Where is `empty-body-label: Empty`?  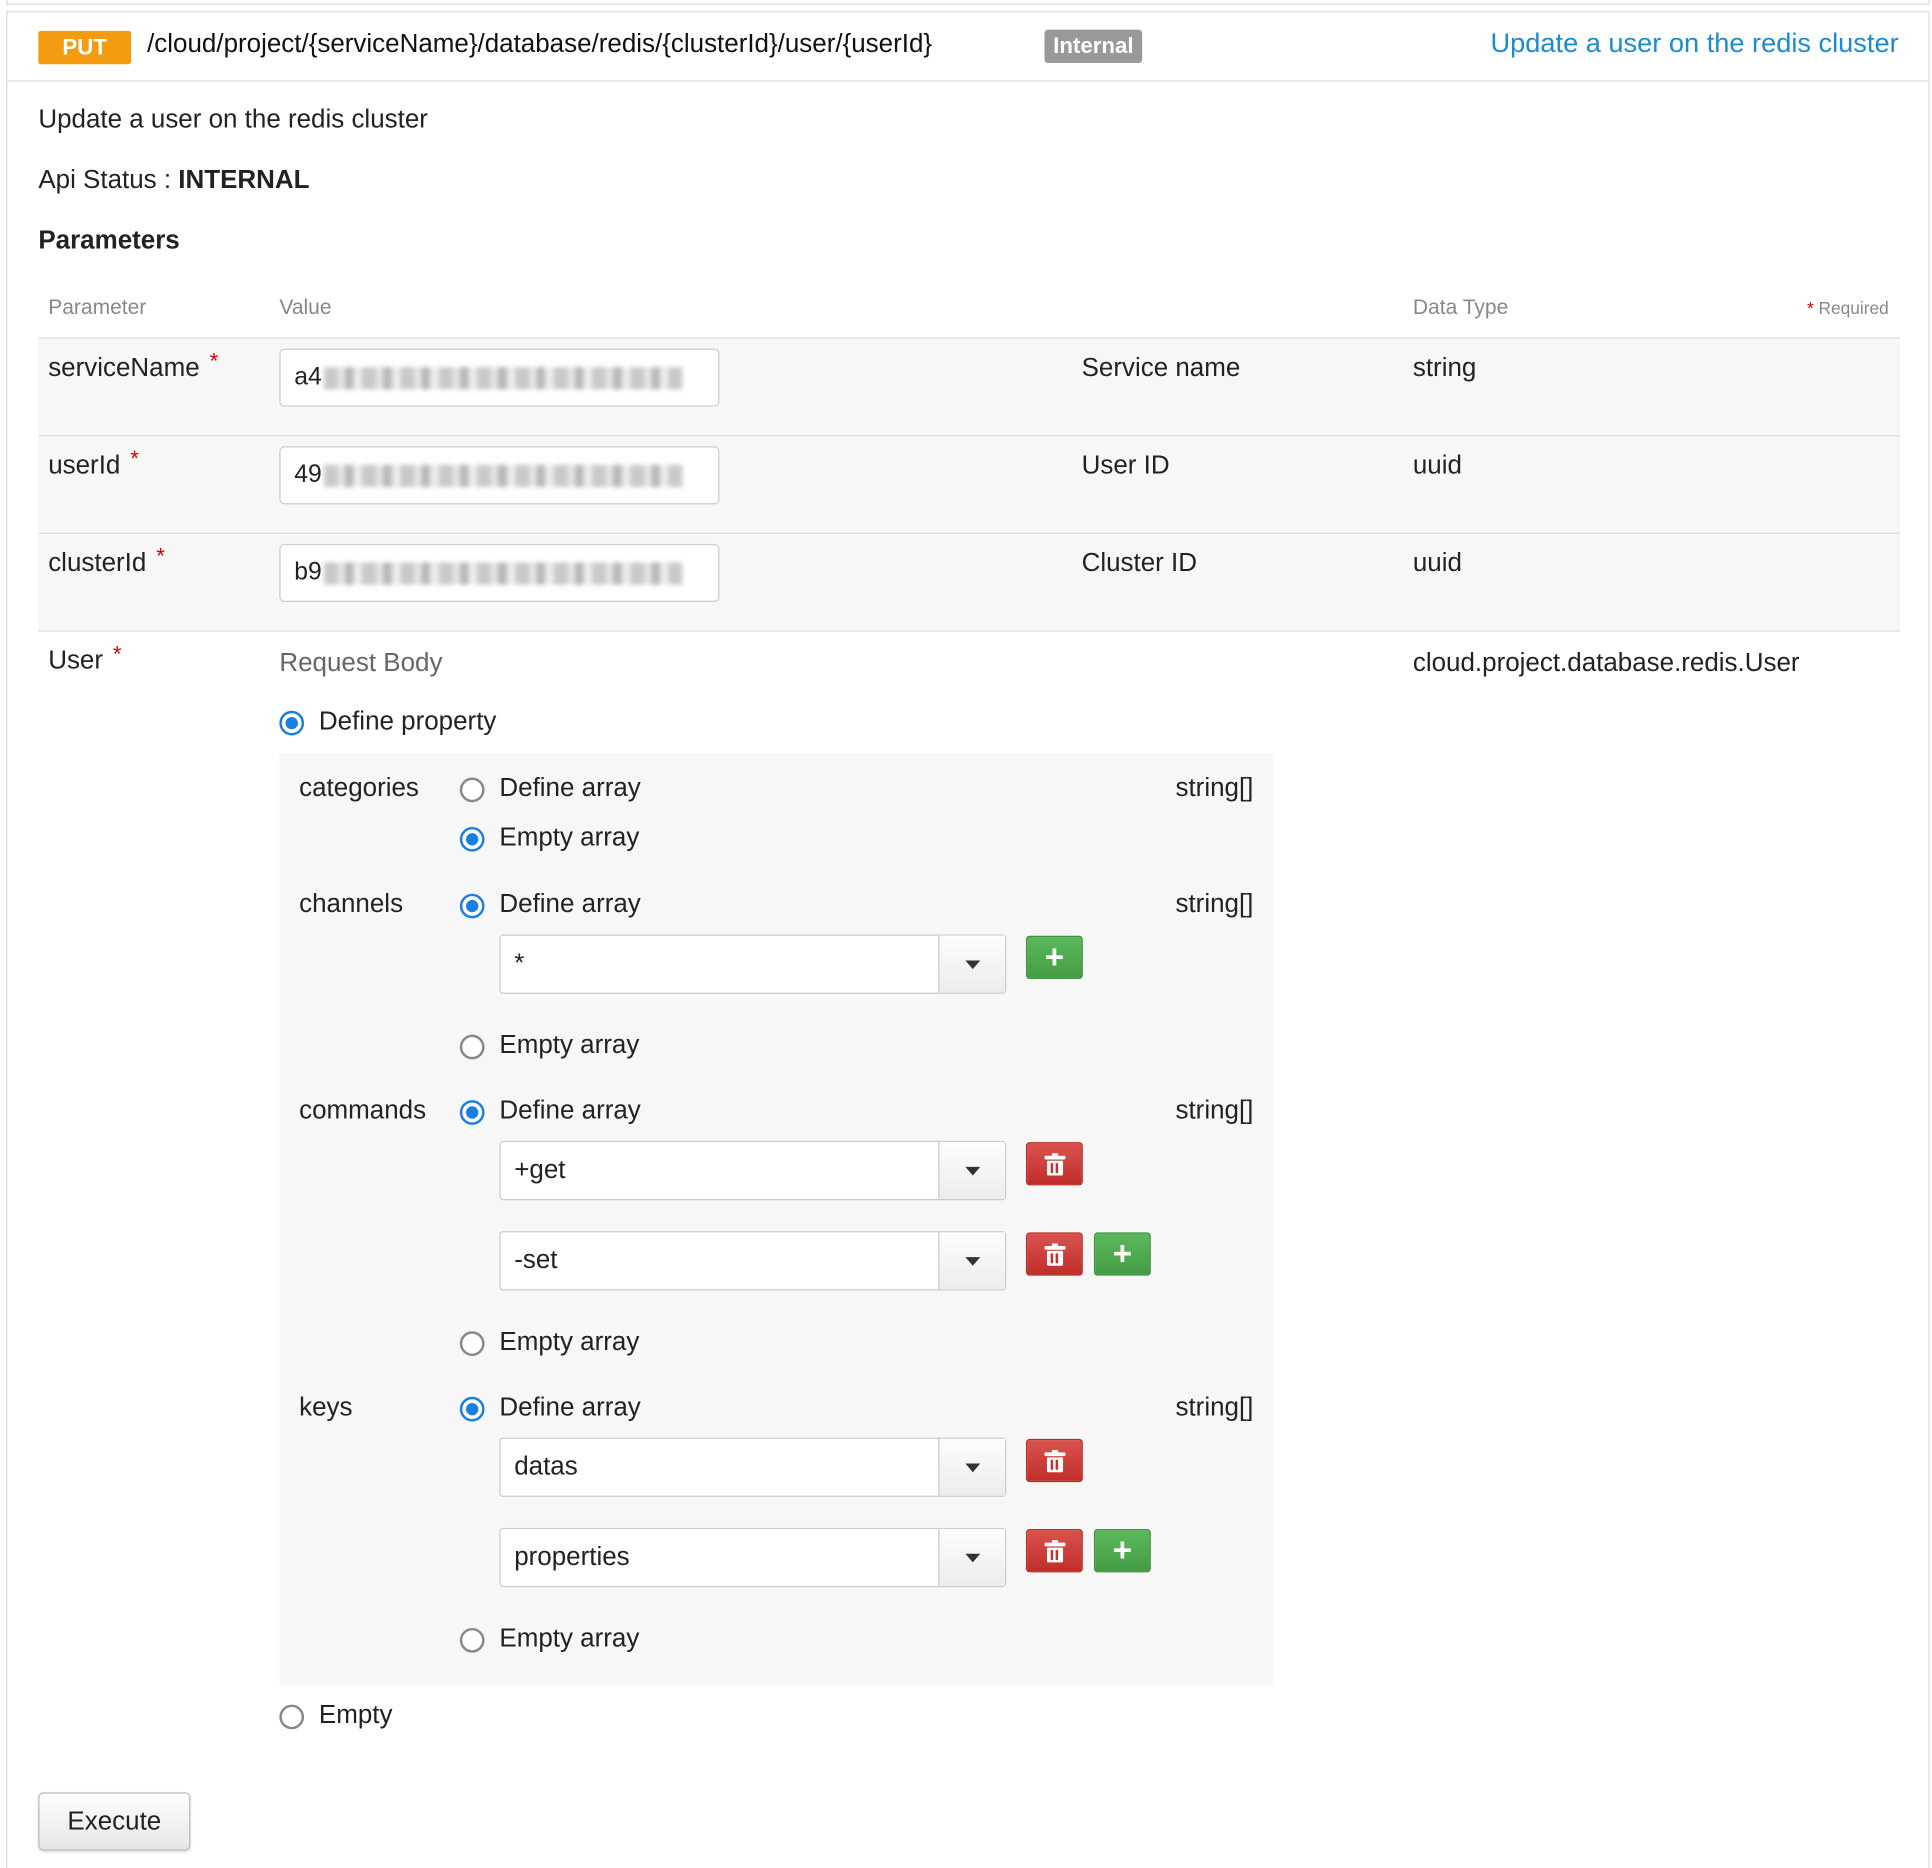
empty-body-label: Empty is located at coordinates (356, 1716).